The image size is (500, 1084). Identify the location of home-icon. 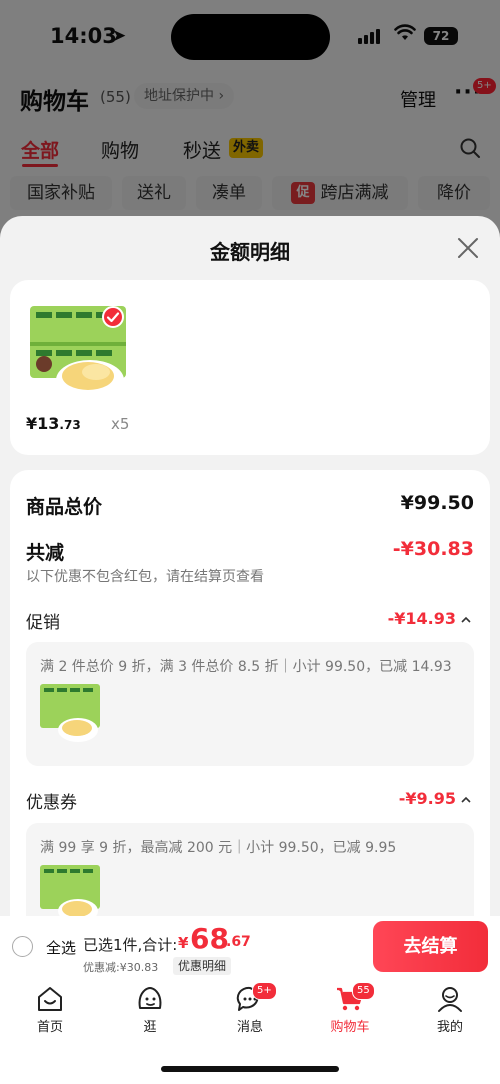
(50, 999).